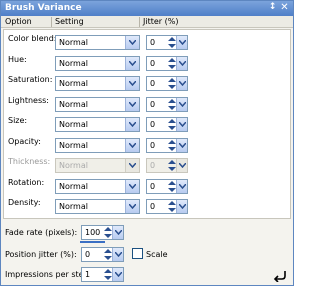  I want to click on option-label: Hue:, so click(17, 59).